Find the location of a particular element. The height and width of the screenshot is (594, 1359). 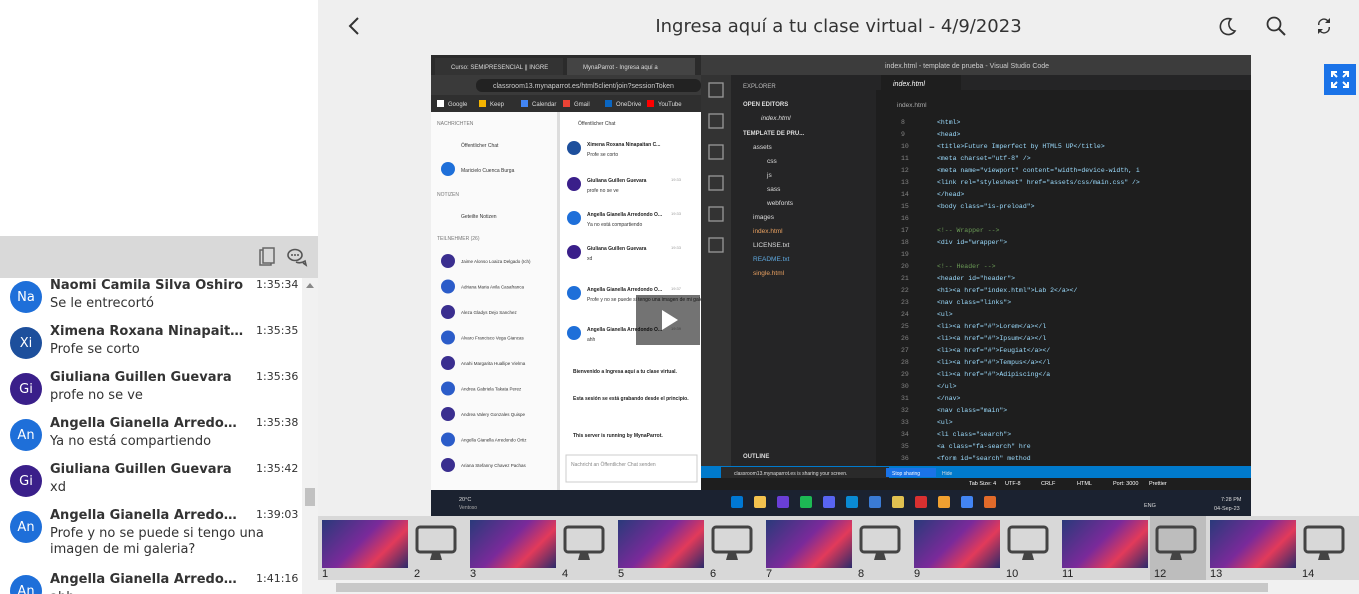

screen-thumbnail: 4 is located at coordinates (586, 548).